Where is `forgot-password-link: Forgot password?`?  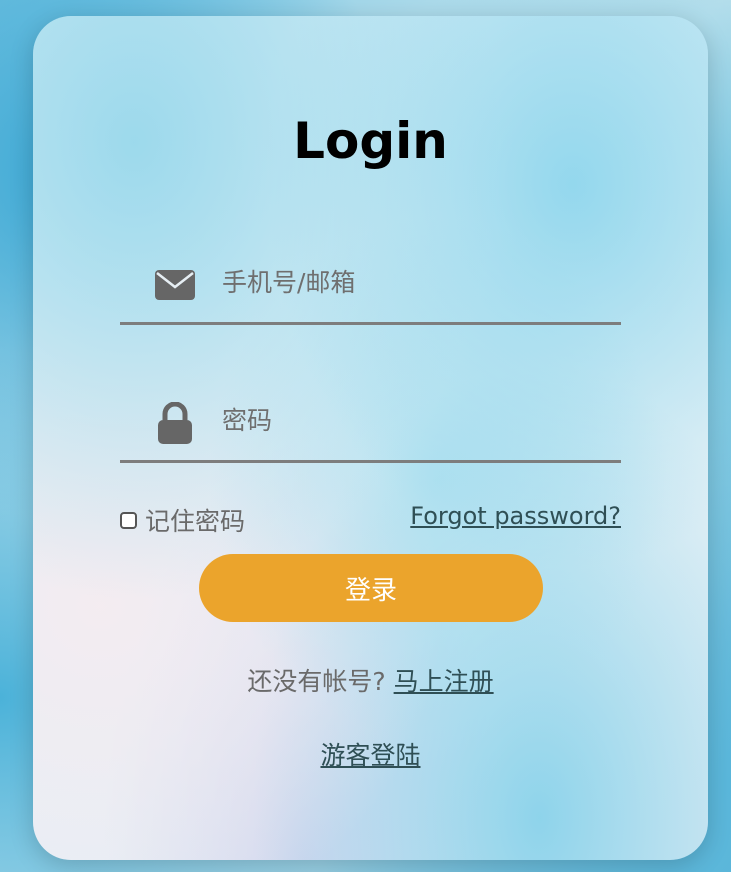 forgot-password-link: Forgot password? is located at coordinates (515, 516).